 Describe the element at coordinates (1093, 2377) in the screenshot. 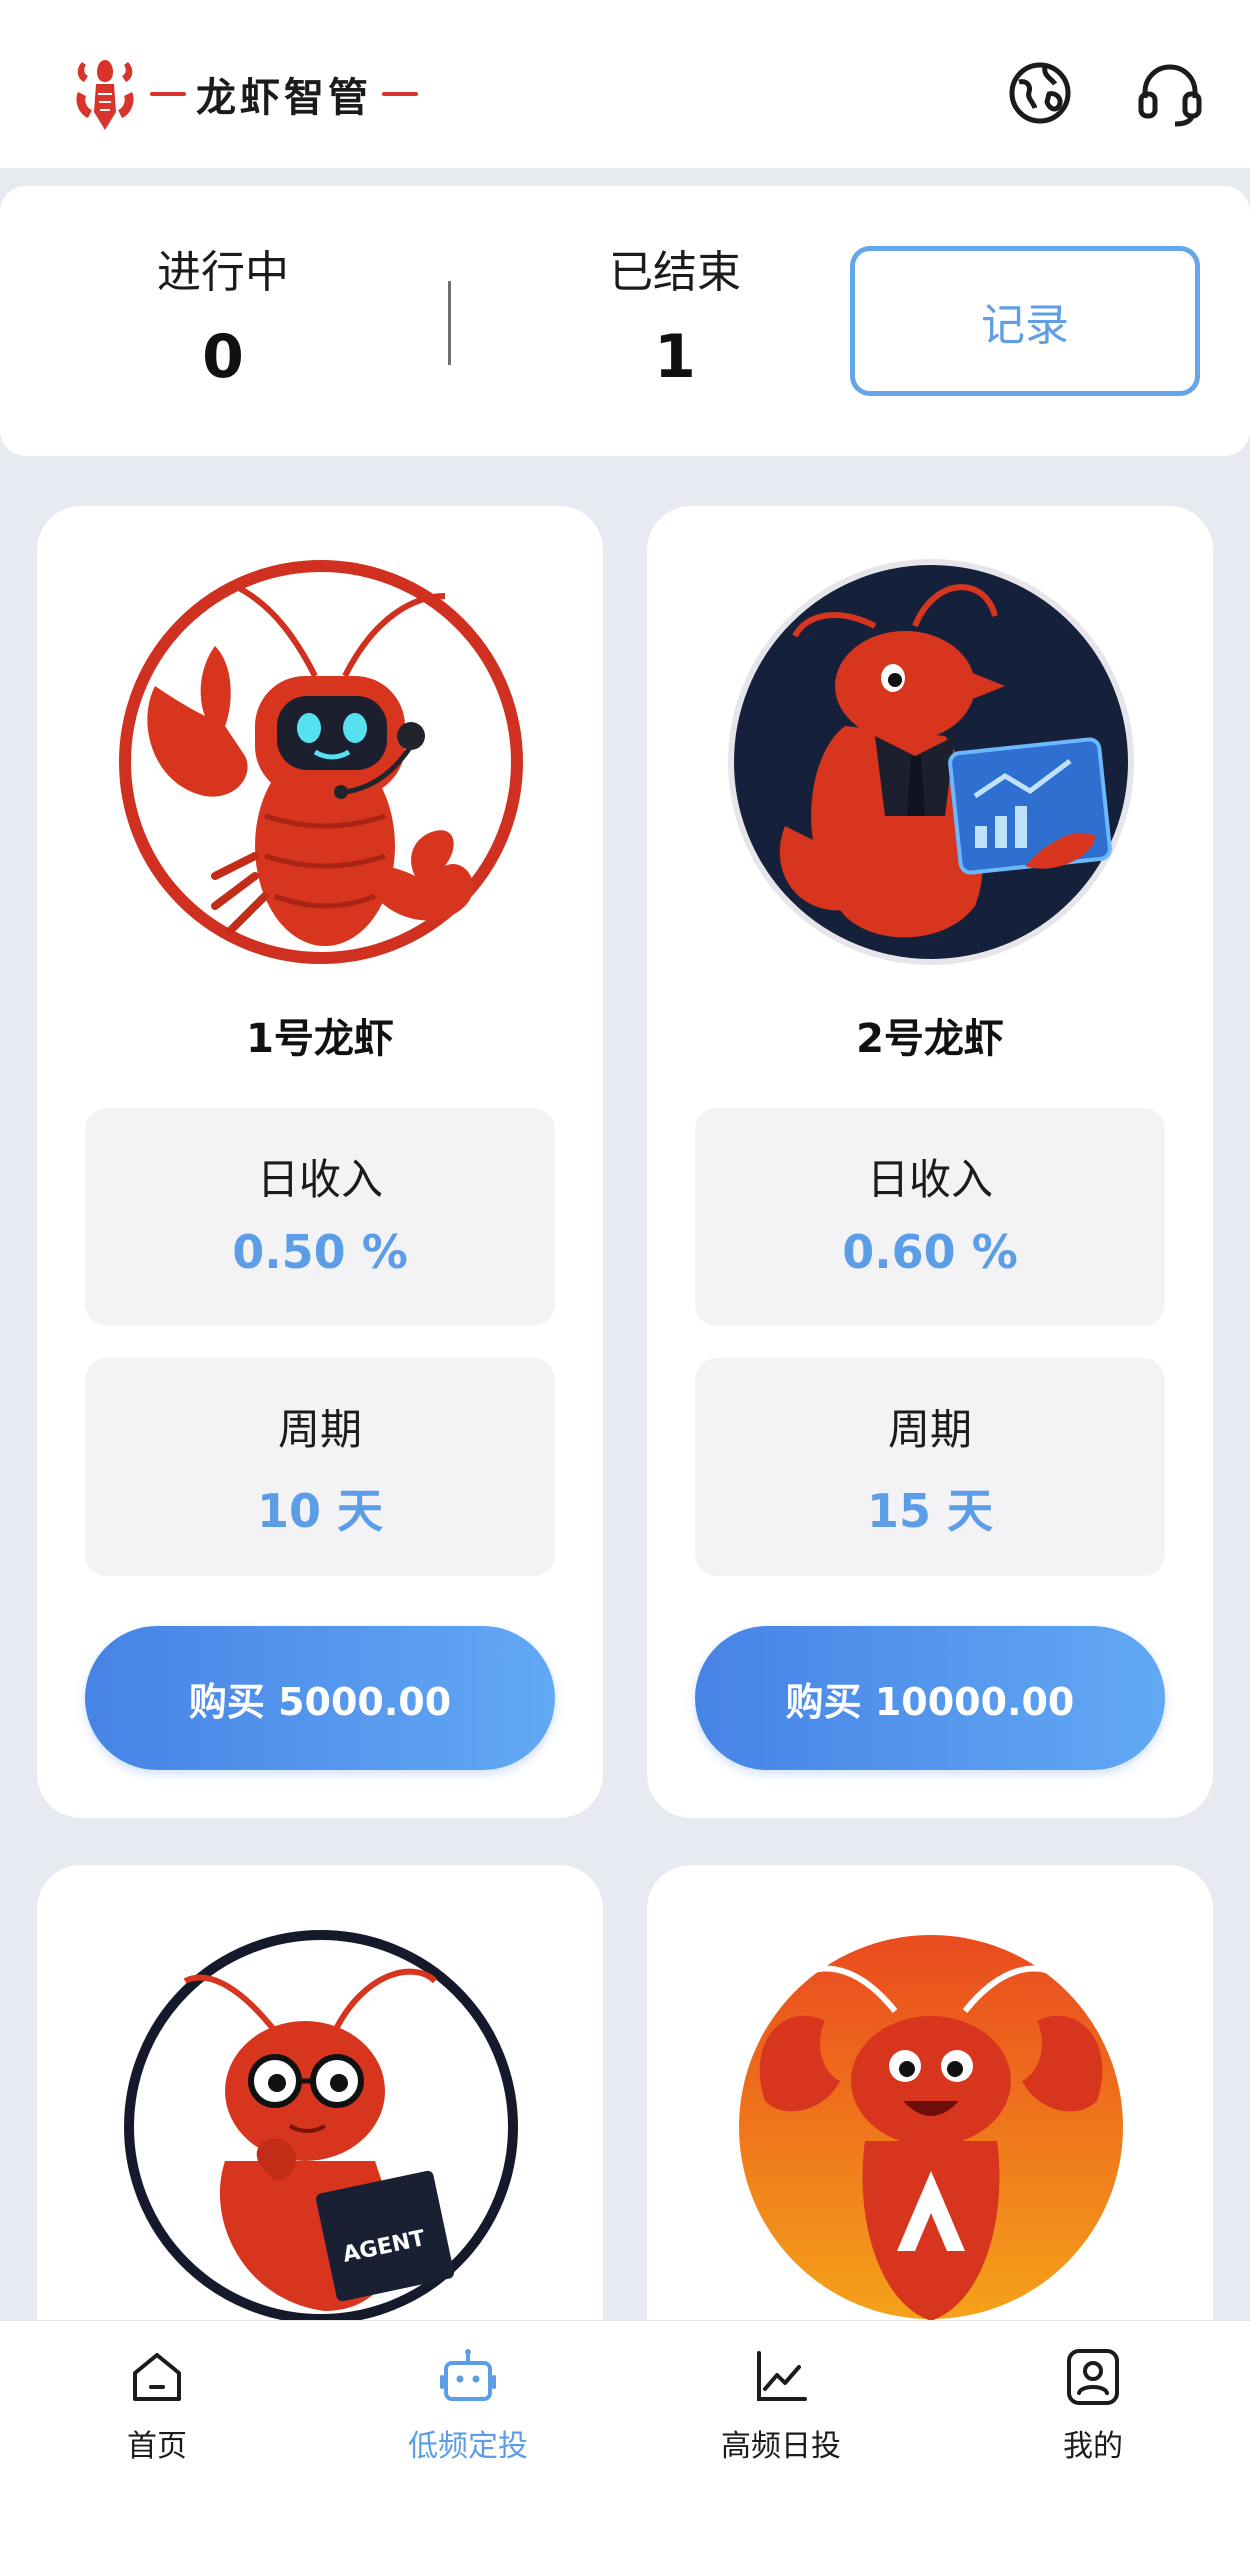

I see `profile-icon` at that location.